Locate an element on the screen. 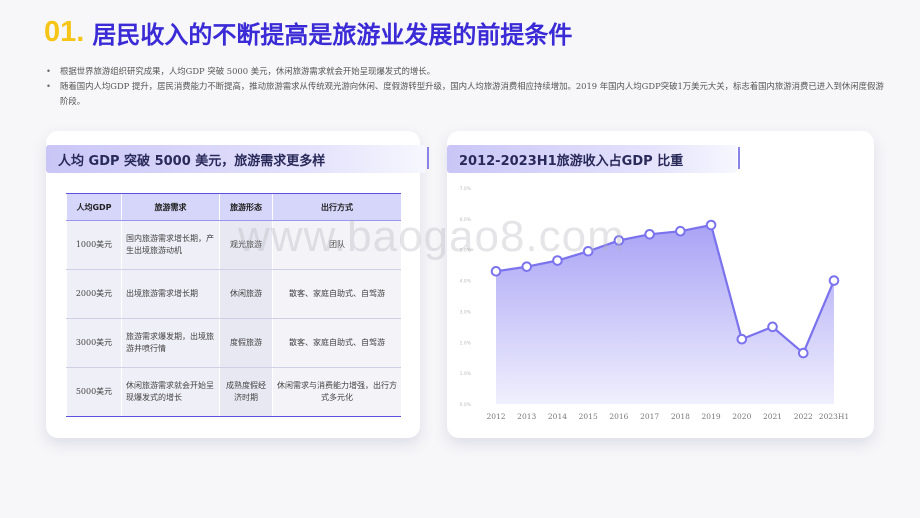 The image size is (920, 518). x-tick-label: 2022 is located at coordinates (803, 416).